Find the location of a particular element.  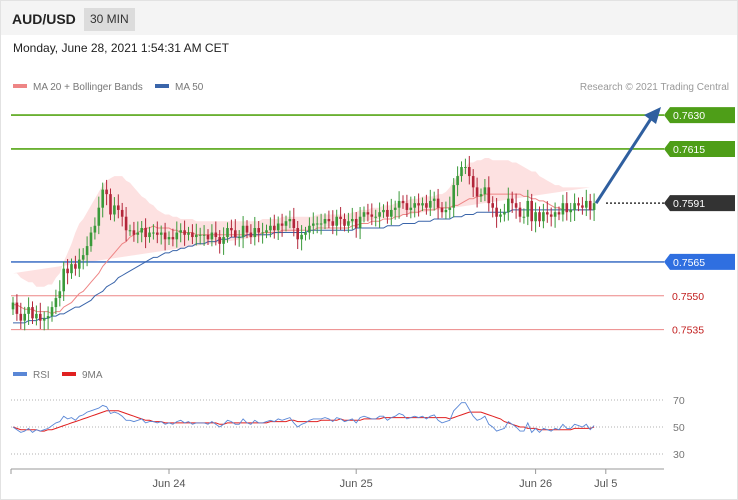

level-label-0.7630: 0.7630 is located at coordinates (699, 115).